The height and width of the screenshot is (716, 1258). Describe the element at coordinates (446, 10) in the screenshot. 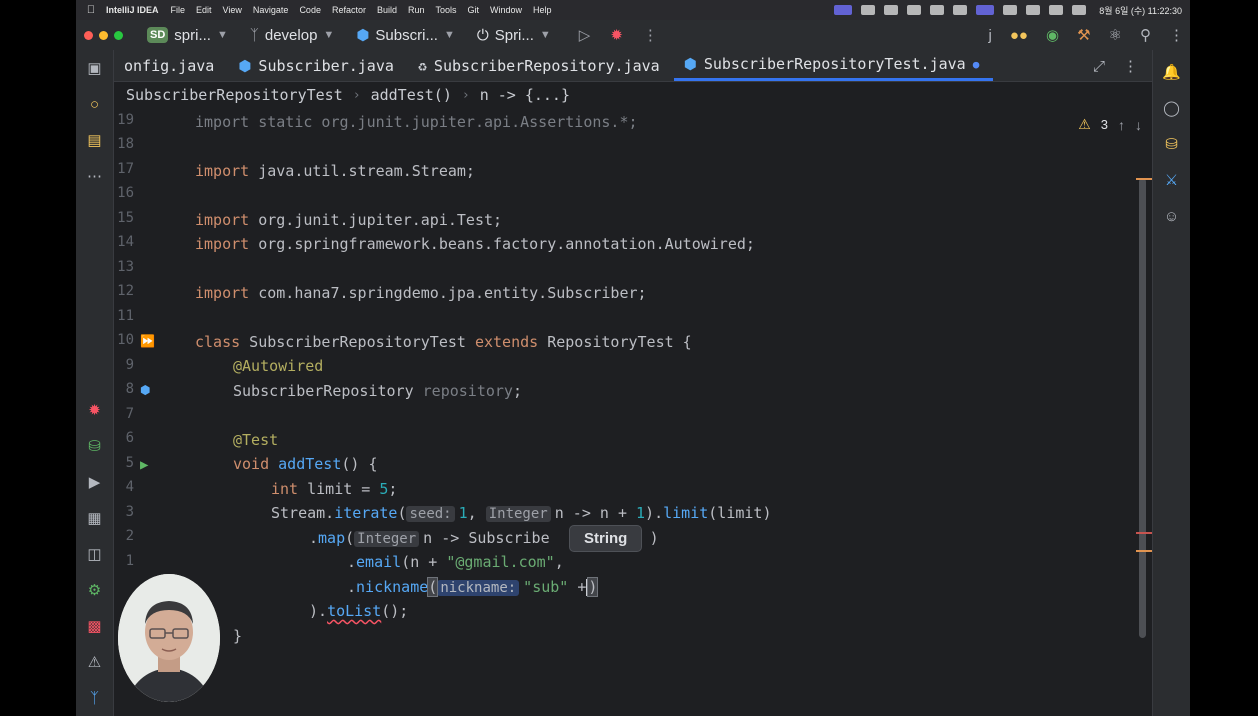

I see `menu-tools: Tools` at that location.